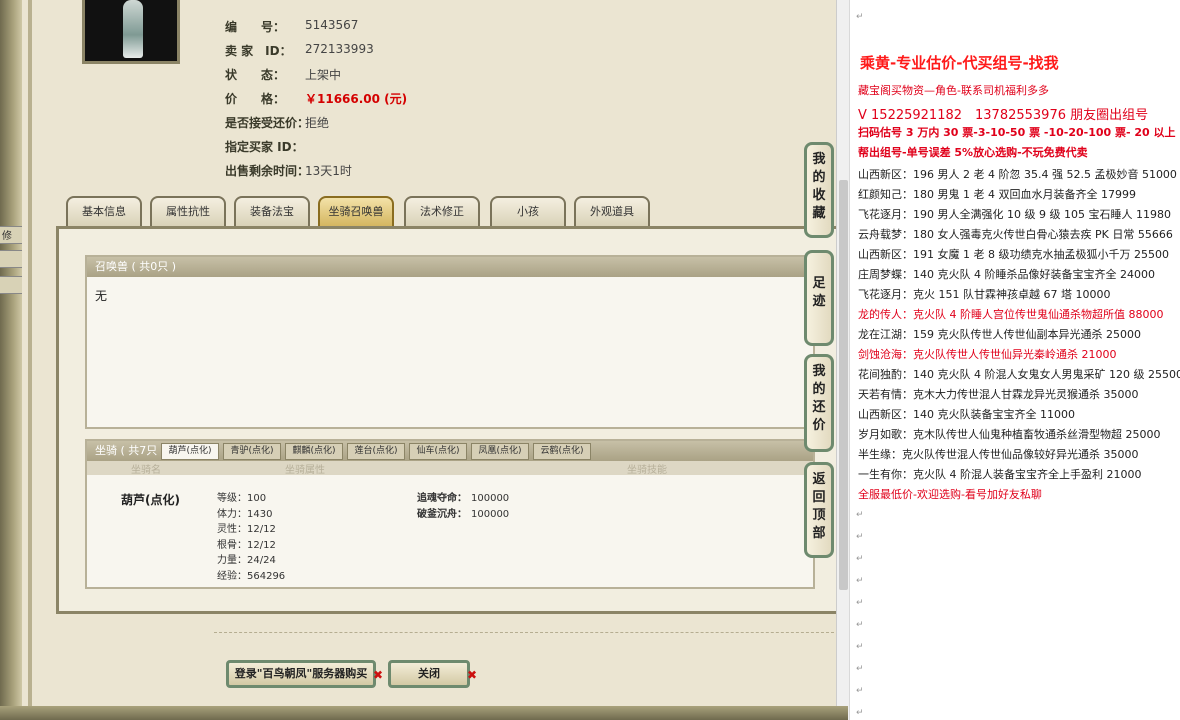  What do you see at coordinates (987, 354) in the screenshot?
I see `doc-line: 剑蚀沧海：克火队传世人传世仙异光秦岭通杀 21000` at bounding box center [987, 354].